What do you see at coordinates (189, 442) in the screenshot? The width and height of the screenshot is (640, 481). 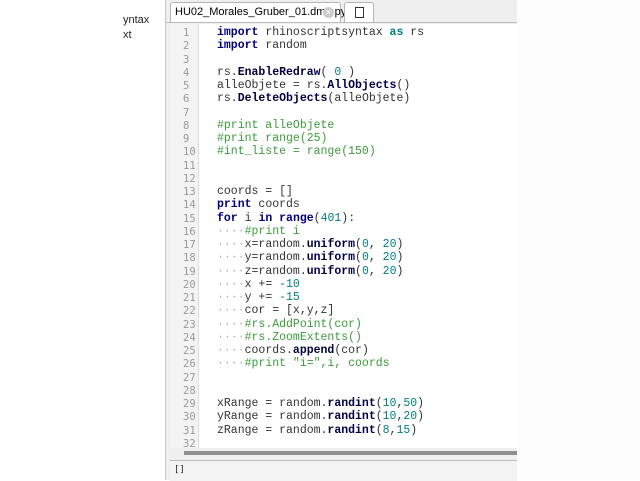 I see `line-number: 32` at bounding box center [189, 442].